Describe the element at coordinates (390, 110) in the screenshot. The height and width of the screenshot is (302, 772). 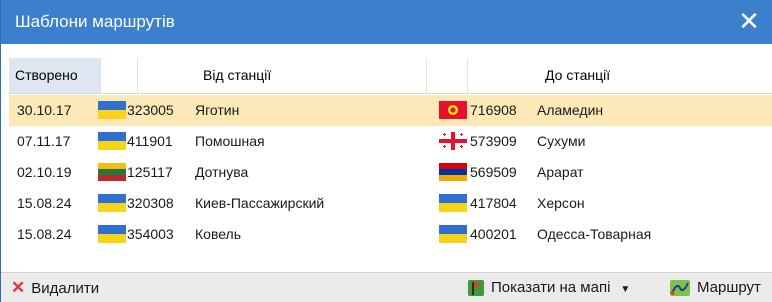
I see `table-row: 30.10.17 323005 Яготин 716908 Аламедин` at that location.